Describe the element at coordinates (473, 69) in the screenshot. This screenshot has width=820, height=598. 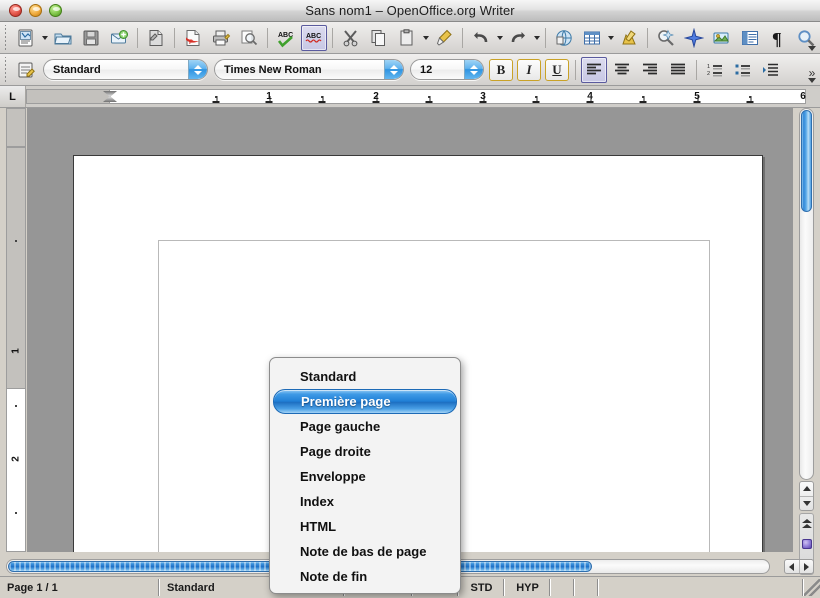
I see `font-size-spinner` at that location.